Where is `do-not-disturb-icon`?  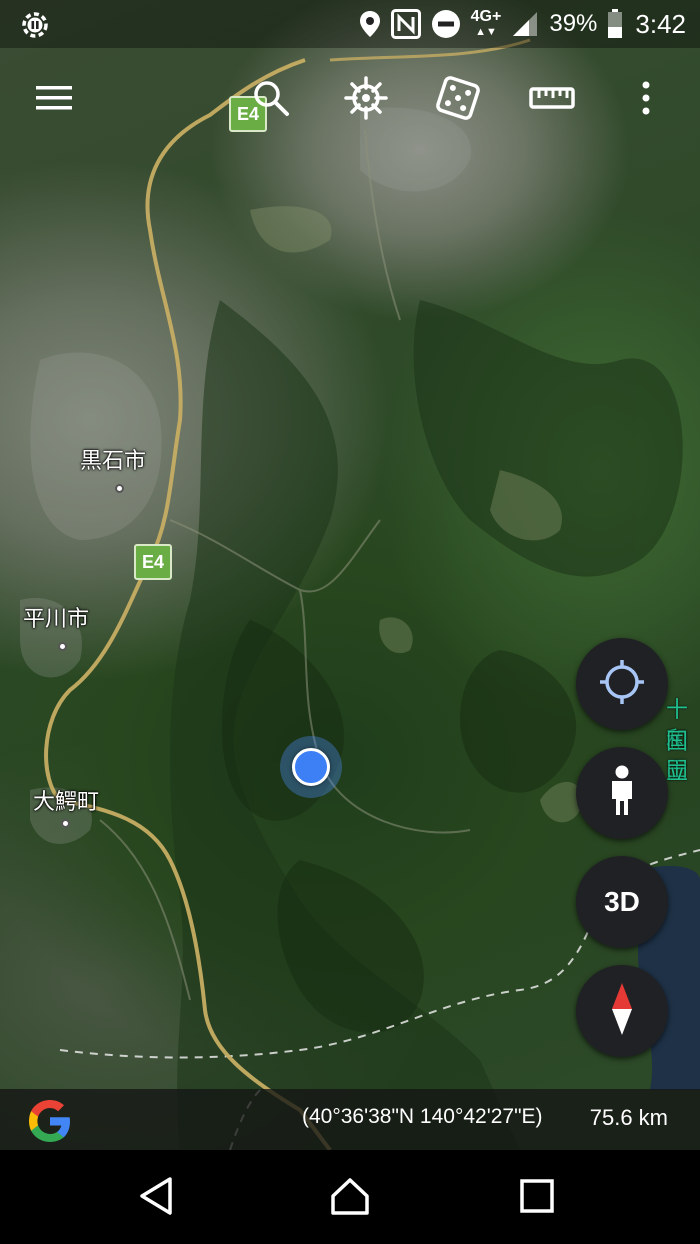 do-not-disturb-icon is located at coordinates (446, 24).